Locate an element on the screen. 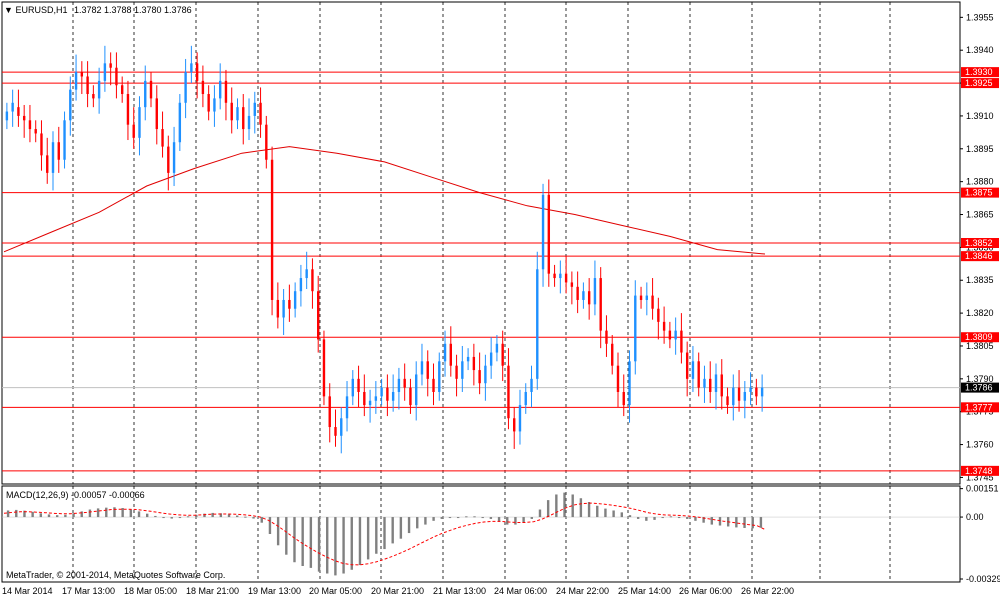  price-axis-label: 1.3910 is located at coordinates (980, 116).